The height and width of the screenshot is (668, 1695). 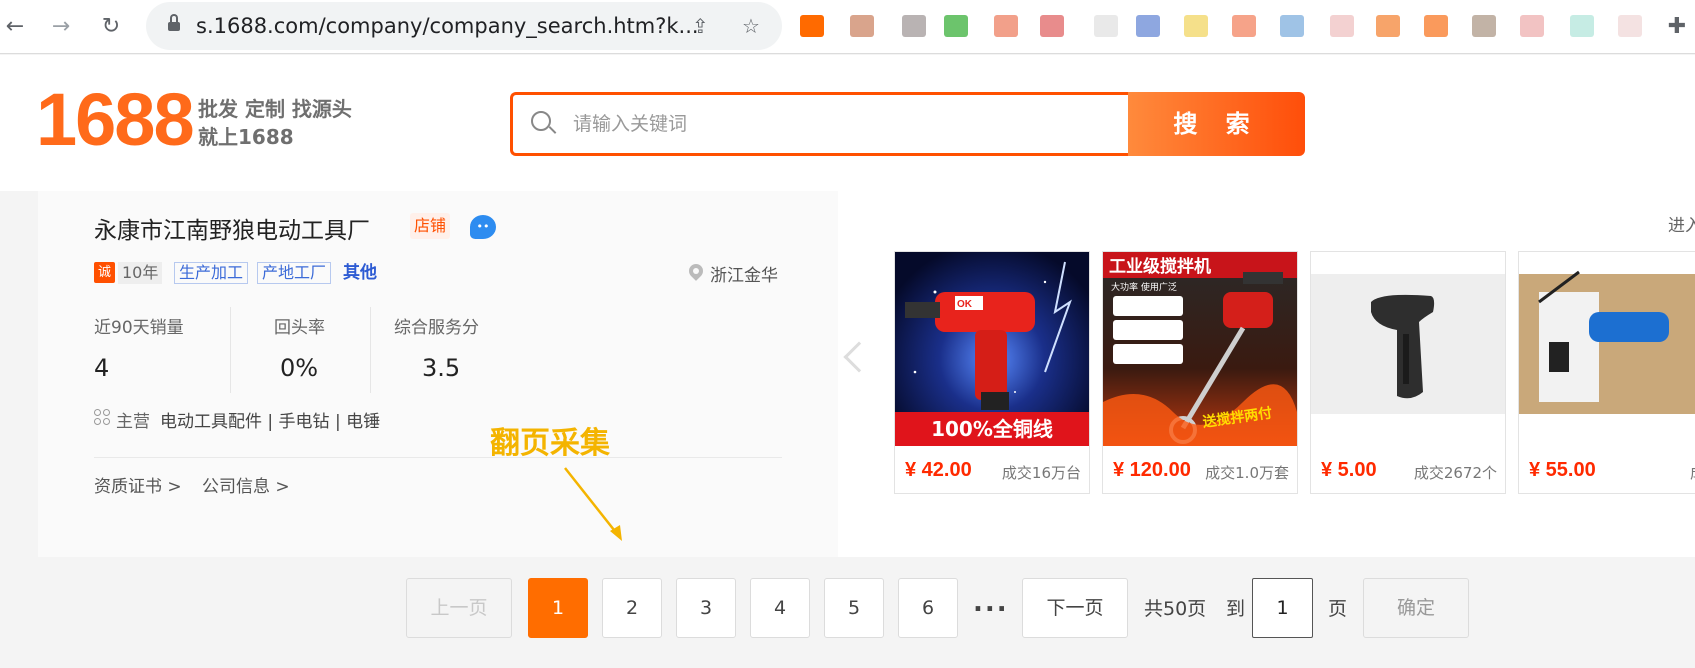 What do you see at coordinates (275, 109) in the screenshot?
I see `slogan-line-1: 批发 定制 找源头` at bounding box center [275, 109].